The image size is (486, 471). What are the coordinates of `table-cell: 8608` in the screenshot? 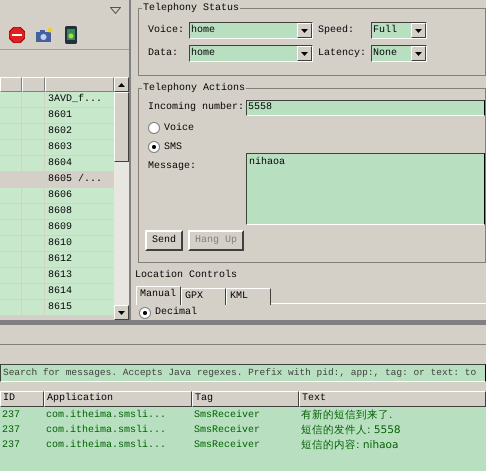 It's located at (60, 211).